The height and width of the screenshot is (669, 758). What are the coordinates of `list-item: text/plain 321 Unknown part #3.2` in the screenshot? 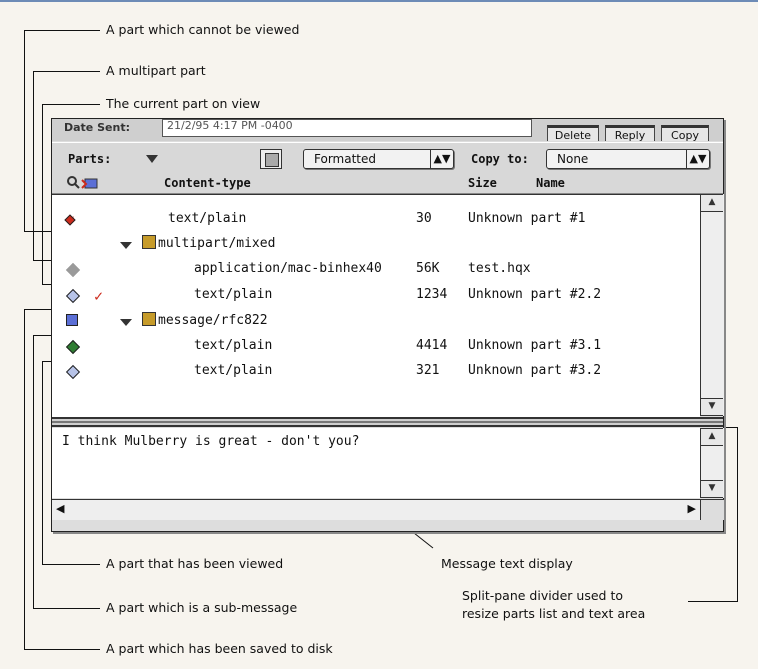 It's located at (376, 372).